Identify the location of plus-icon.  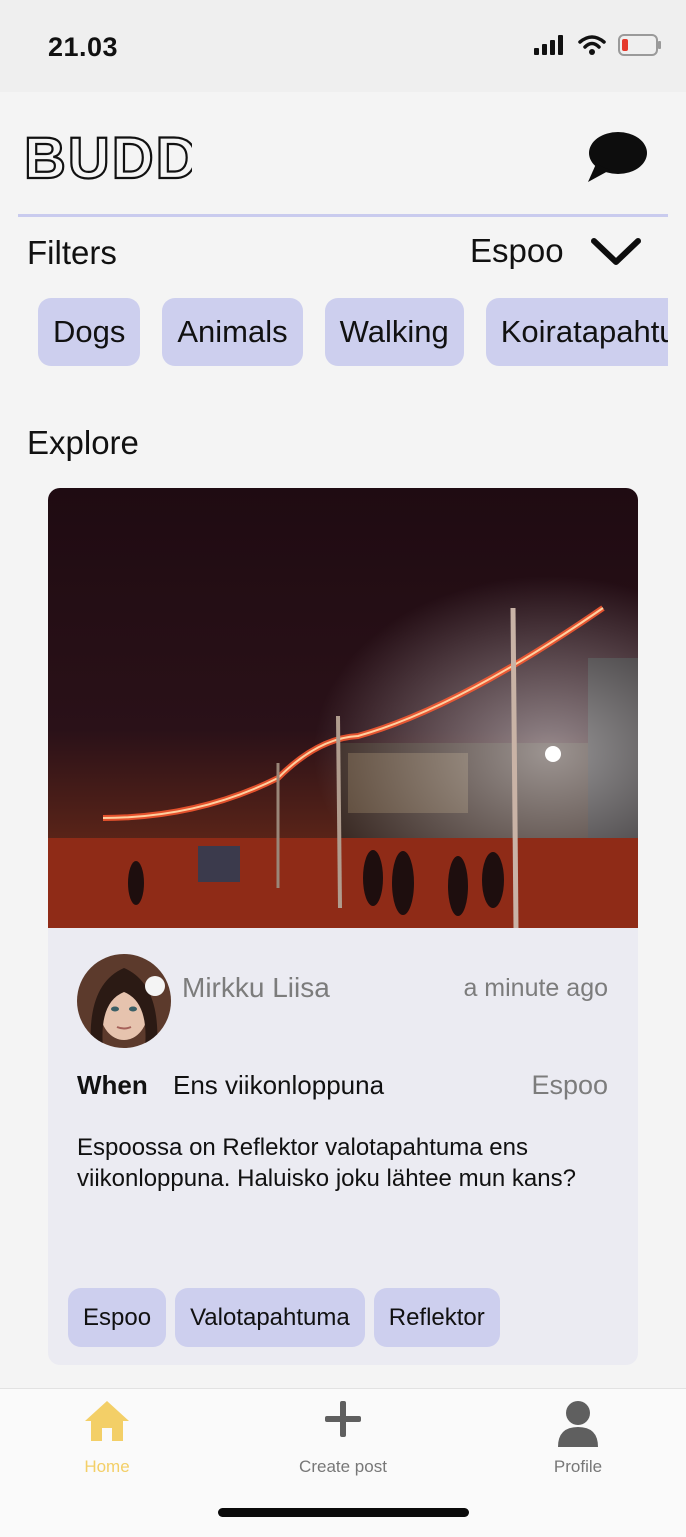
(343, 1419).